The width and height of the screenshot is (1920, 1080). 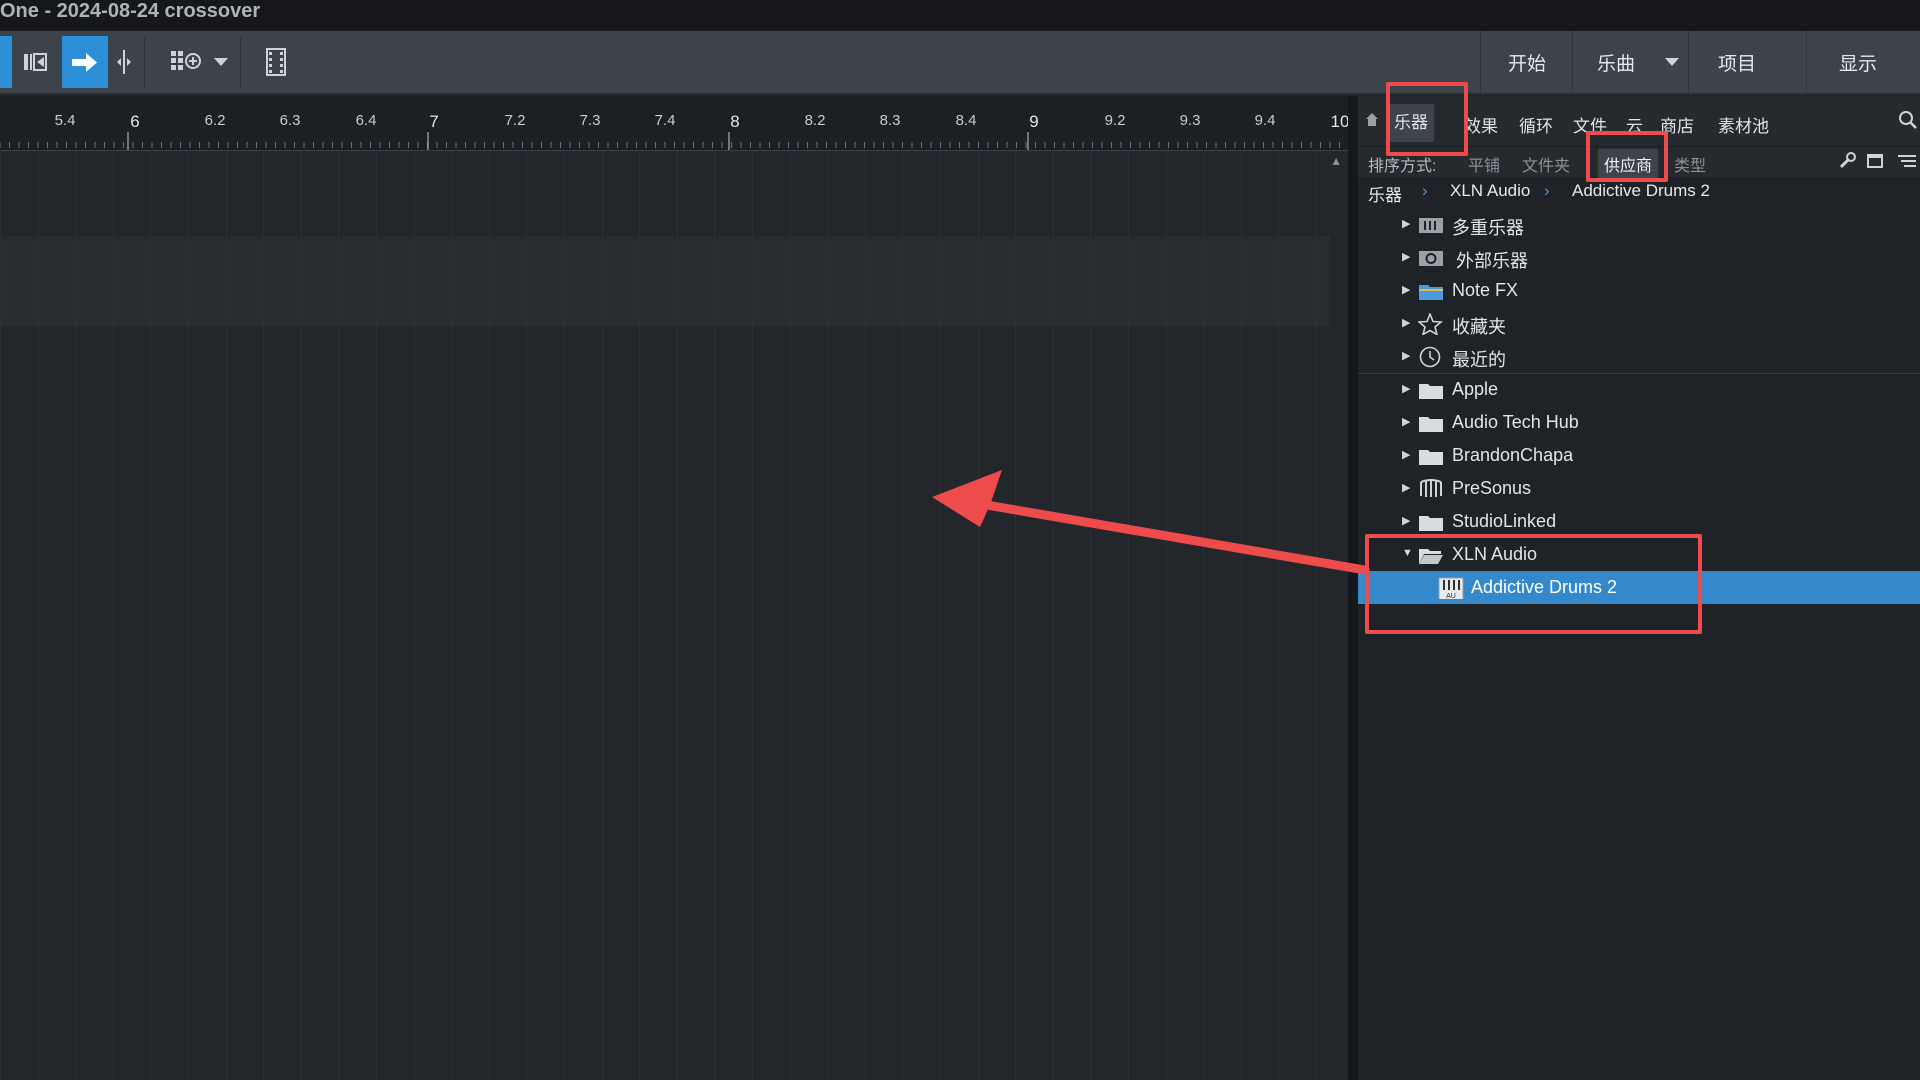 What do you see at coordinates (1485, 290) in the screenshot?
I see `tree-item-label: Note FX` at bounding box center [1485, 290].